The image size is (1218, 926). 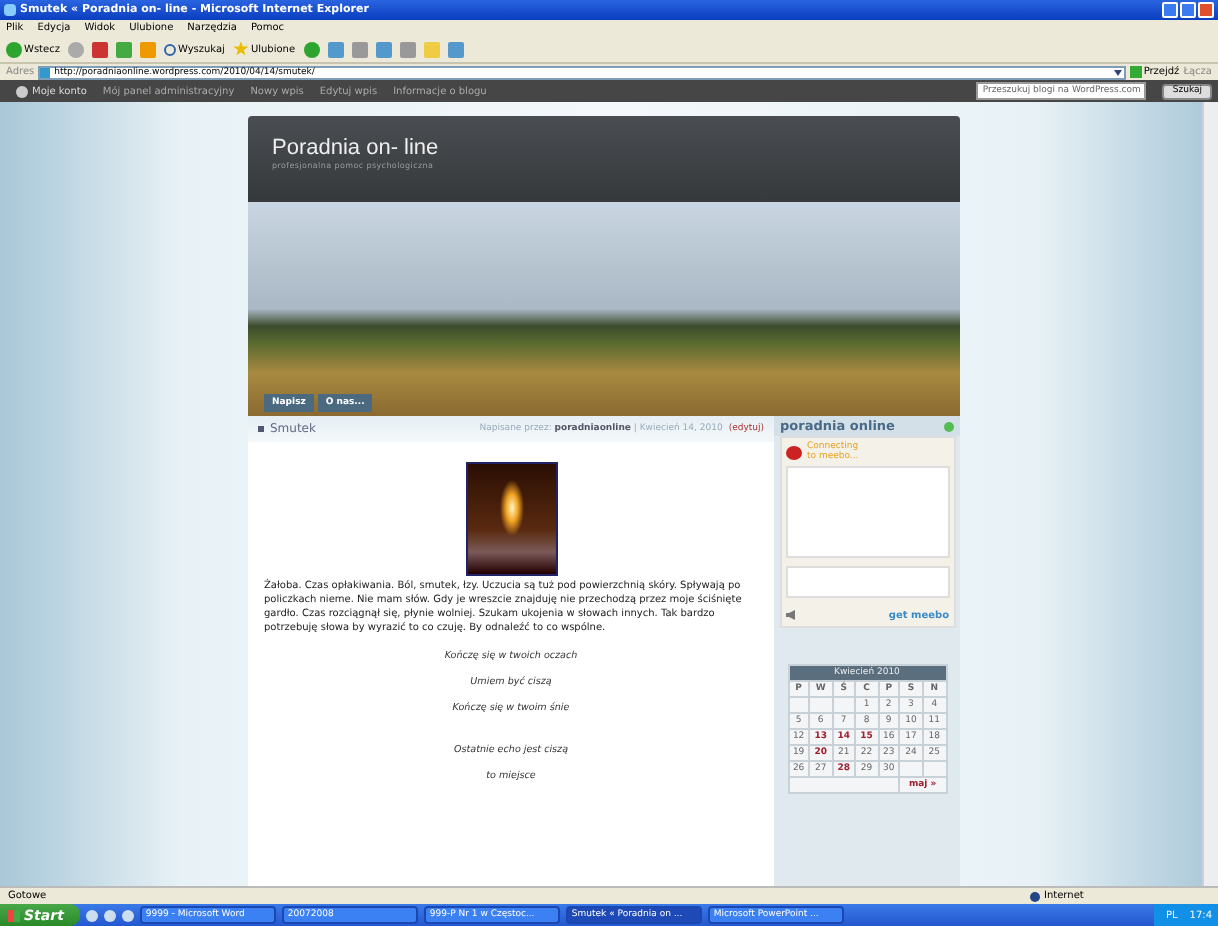 I want to click on blog-title: Poradnia on- line, so click(x=616, y=148).